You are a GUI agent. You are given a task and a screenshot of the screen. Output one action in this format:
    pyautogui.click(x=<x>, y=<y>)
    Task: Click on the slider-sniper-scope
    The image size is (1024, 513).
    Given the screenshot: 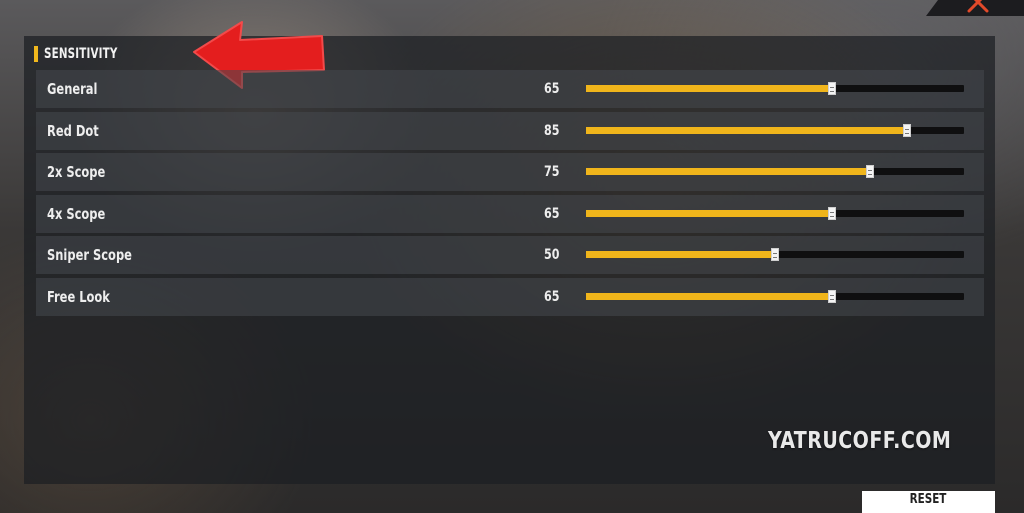 What is the action you would take?
    pyautogui.click(x=775, y=254)
    